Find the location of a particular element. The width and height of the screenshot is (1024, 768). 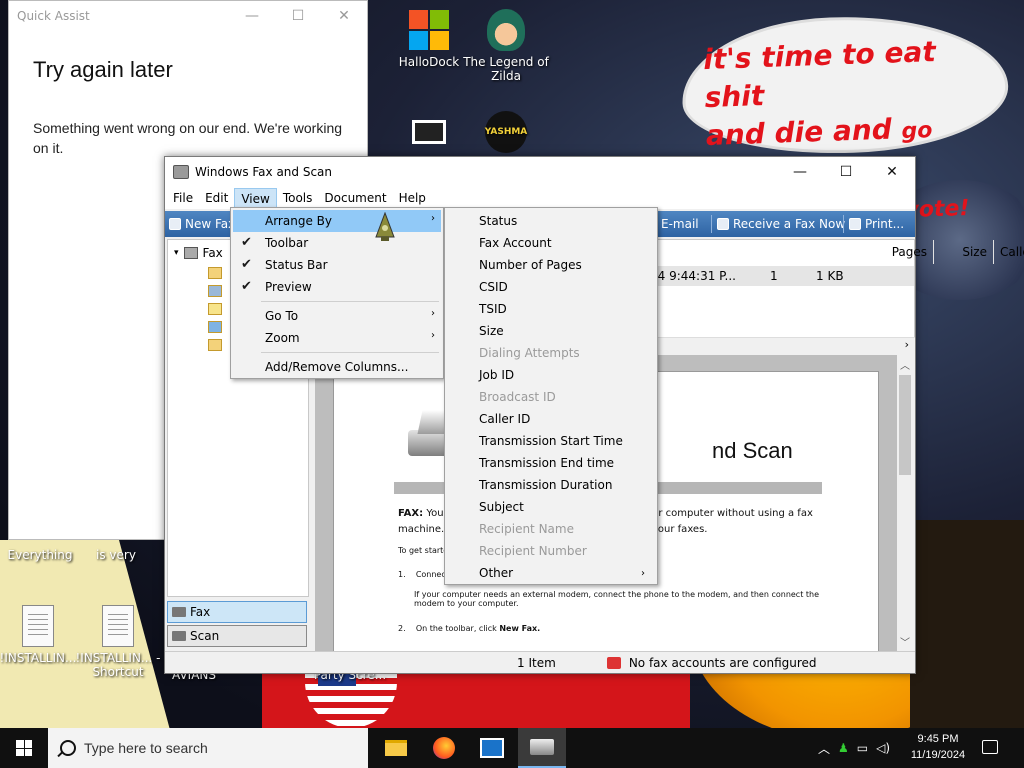

menu-item-dialing-attempts: Dialing Attempts is located at coordinates (529, 353).